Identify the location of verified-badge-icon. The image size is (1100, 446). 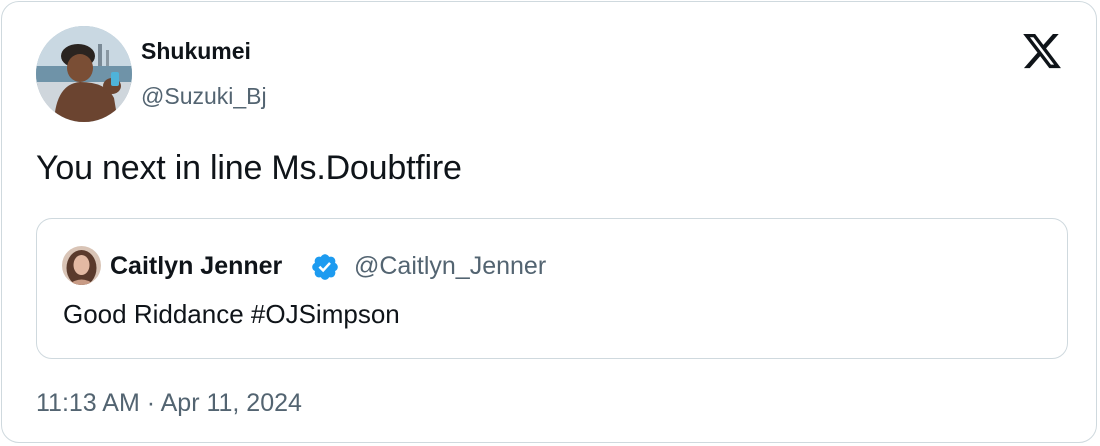
(325, 267).